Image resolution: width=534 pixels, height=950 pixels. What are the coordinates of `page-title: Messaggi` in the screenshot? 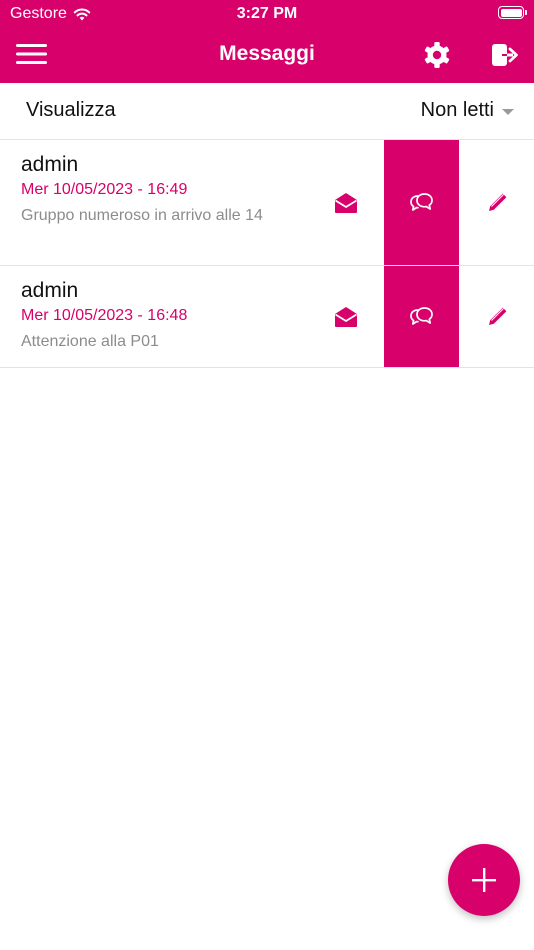 It's located at (267, 53).